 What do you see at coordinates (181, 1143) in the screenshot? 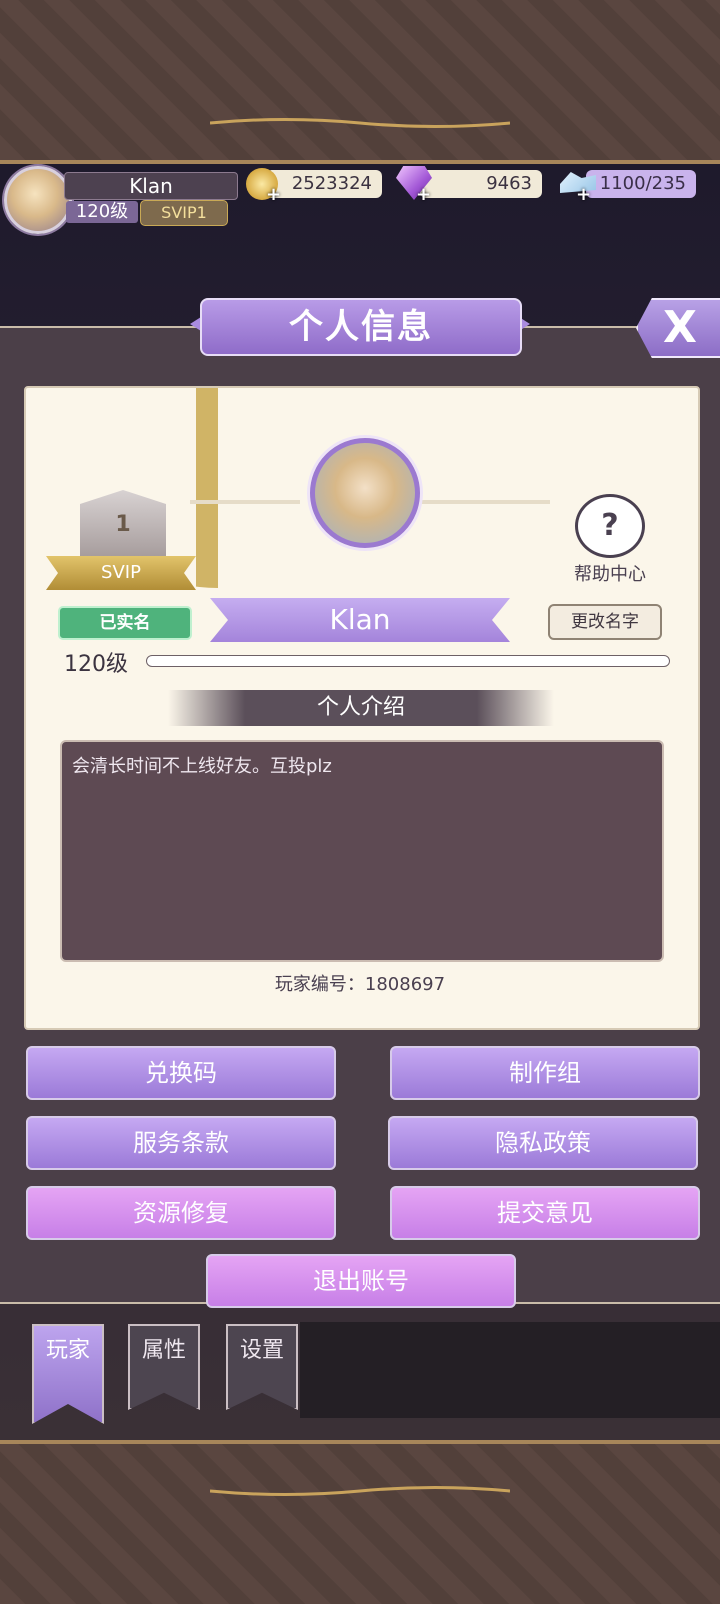
I see `terms-button: 服务条款` at bounding box center [181, 1143].